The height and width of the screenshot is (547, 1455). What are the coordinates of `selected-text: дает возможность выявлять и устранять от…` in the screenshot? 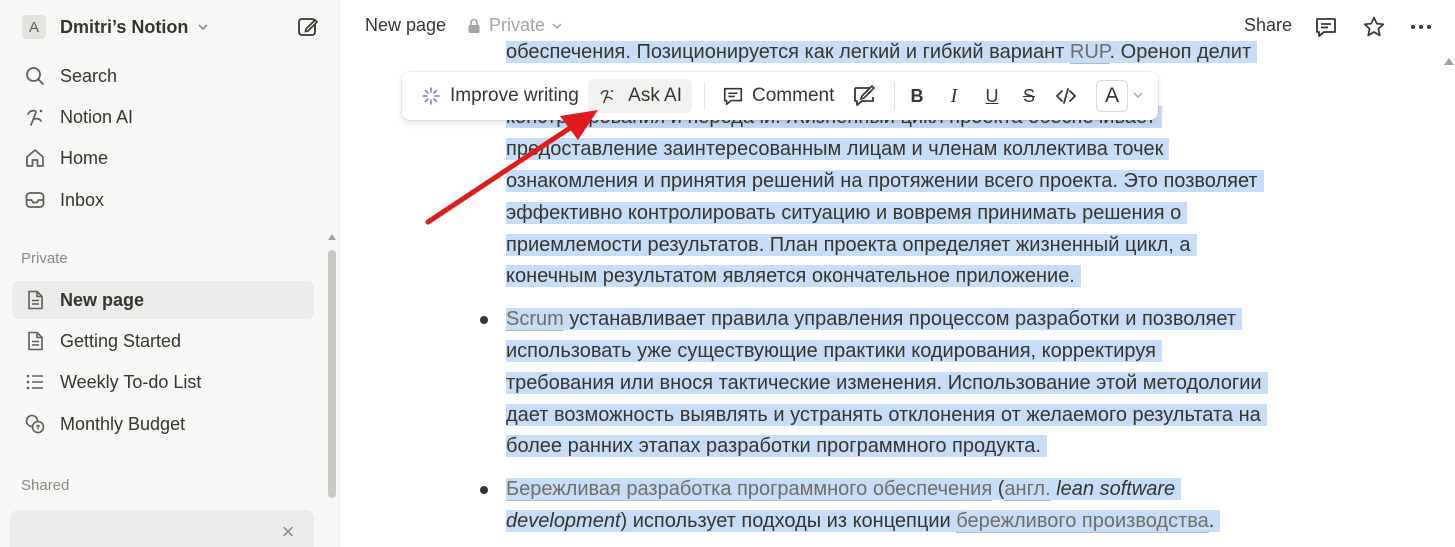 It's located at (886, 415).